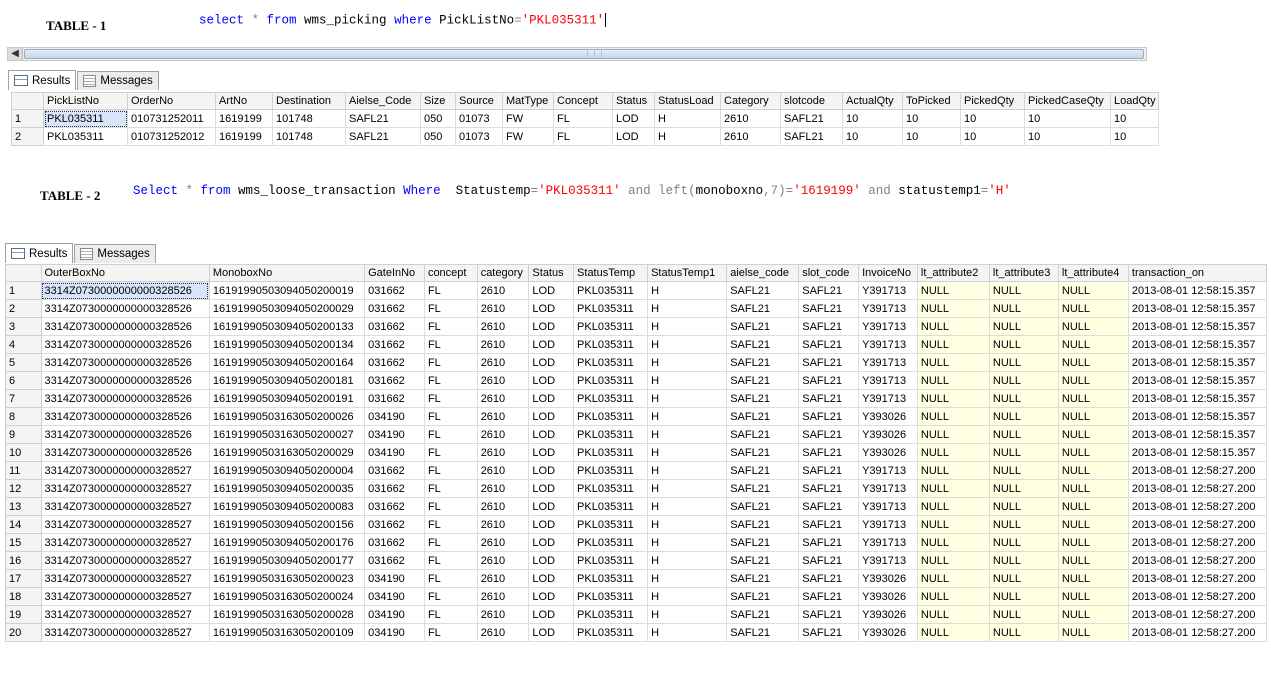  What do you see at coordinates (287, 380) in the screenshot?
I see `grid-cell: 16191990503094050200181` at bounding box center [287, 380].